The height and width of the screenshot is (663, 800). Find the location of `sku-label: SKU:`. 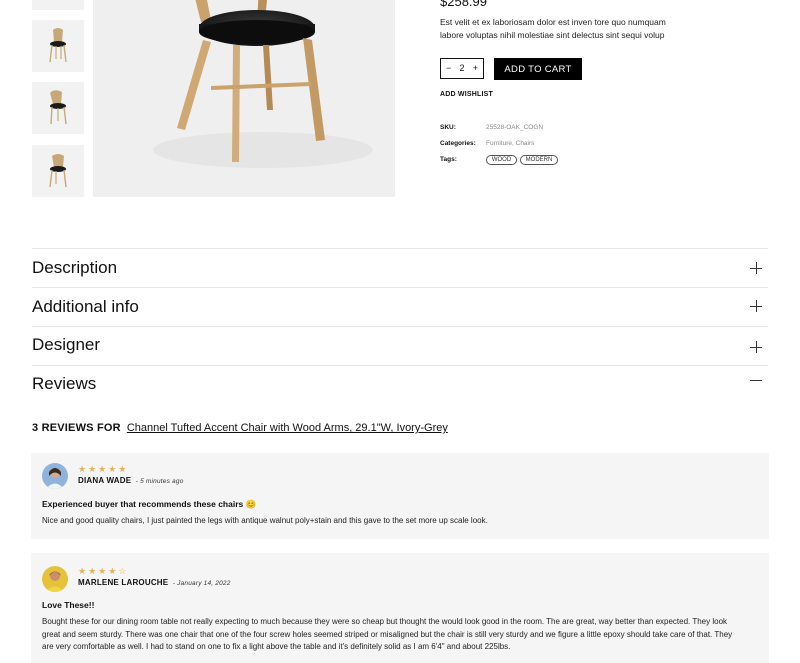

sku-label: SKU: is located at coordinates (448, 127).